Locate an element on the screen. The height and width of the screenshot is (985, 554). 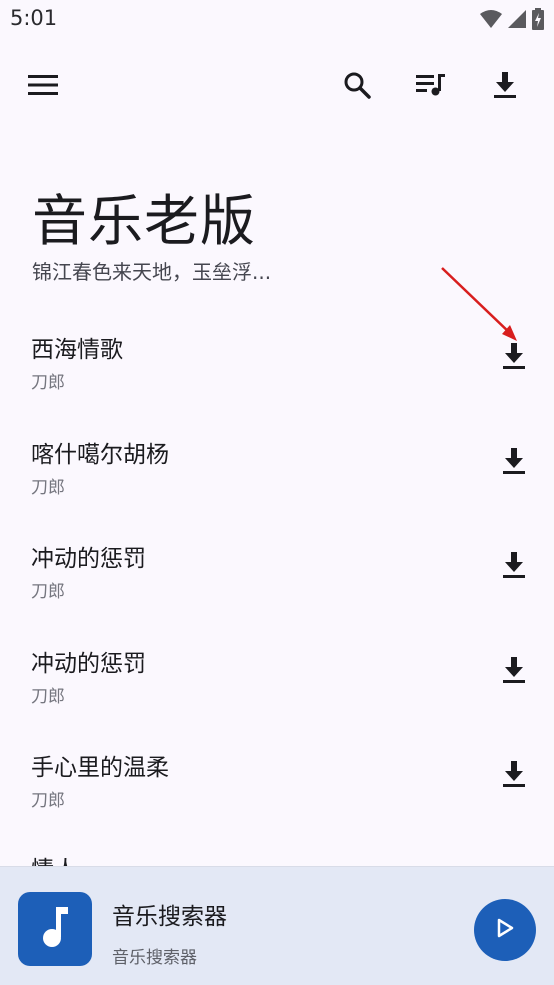
menu-button is located at coordinates (43, 87).